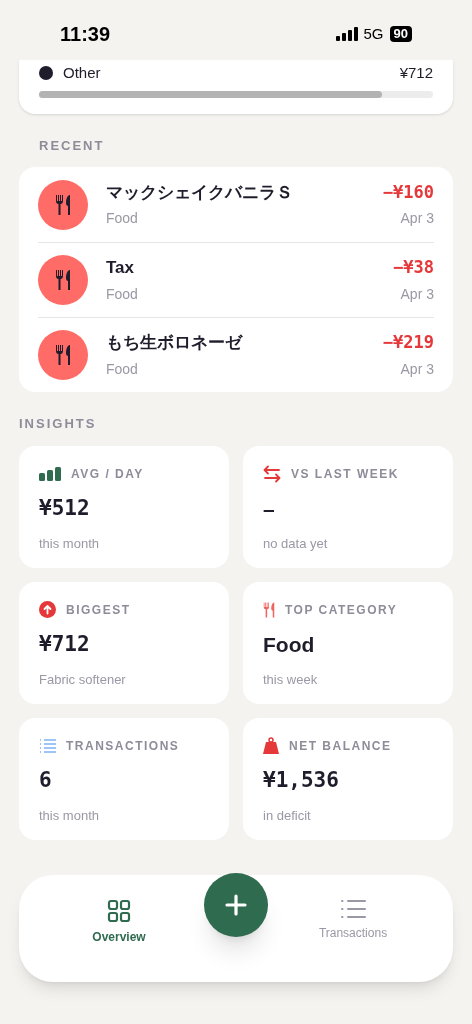 This screenshot has height=1024, width=472. Describe the element at coordinates (341, 610) in the screenshot. I see `insight-label: TOP CATEGORY` at that location.